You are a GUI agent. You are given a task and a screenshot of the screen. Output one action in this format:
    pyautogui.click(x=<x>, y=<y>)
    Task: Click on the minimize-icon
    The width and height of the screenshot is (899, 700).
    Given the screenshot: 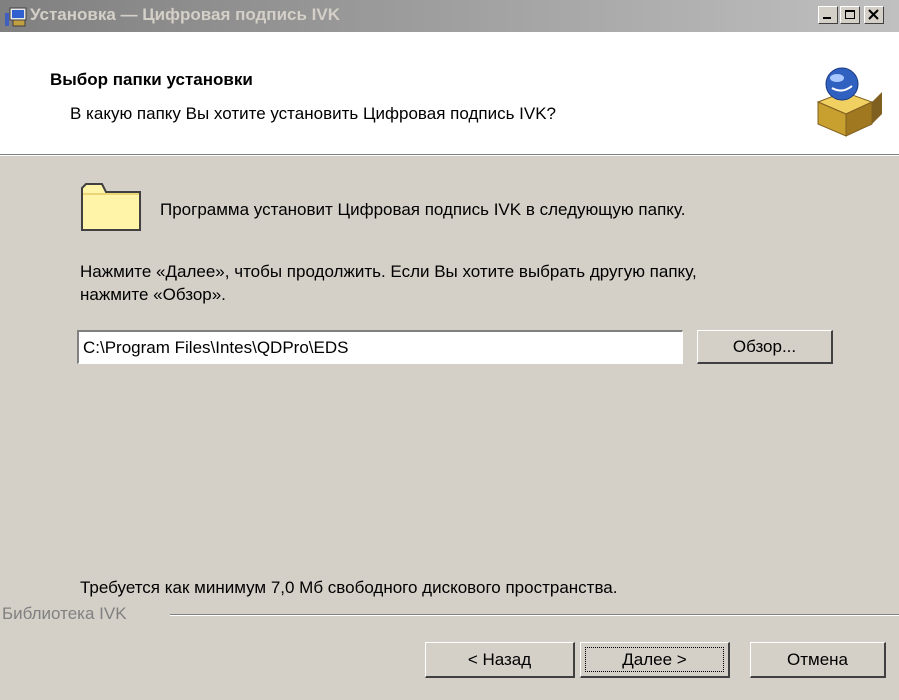 What is the action you would take?
    pyautogui.click(x=827, y=18)
    